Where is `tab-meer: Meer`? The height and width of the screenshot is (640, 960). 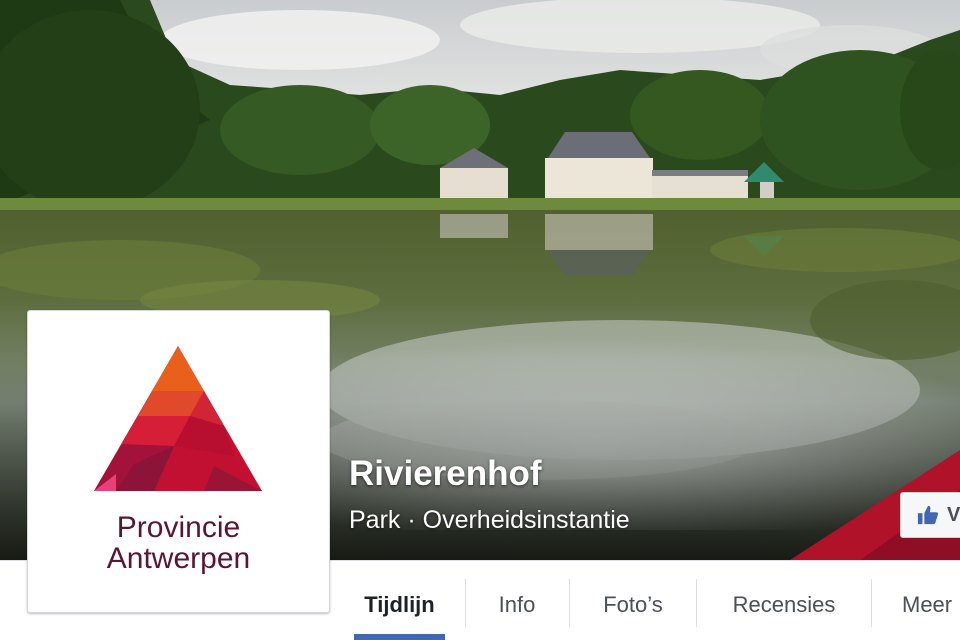 tab-meer: Meer is located at coordinates (916, 600).